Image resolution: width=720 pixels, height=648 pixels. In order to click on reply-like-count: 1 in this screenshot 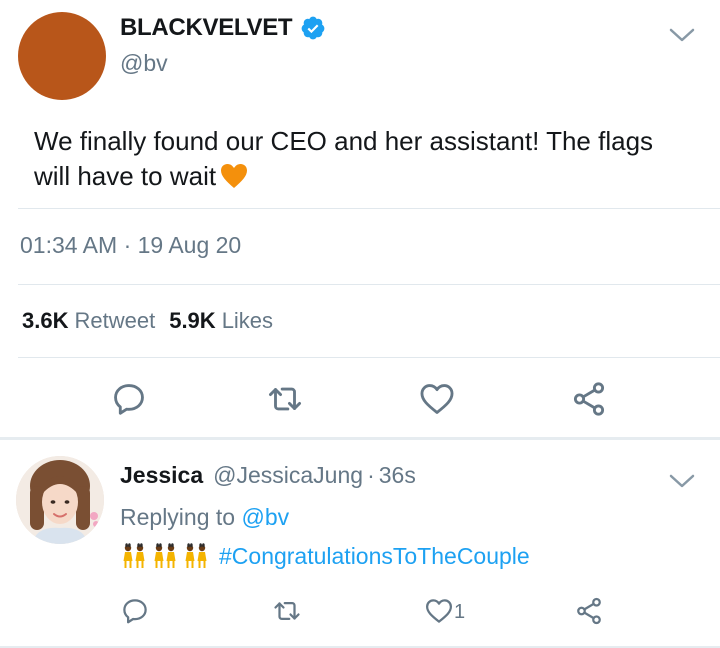, I will do `click(459, 612)`.